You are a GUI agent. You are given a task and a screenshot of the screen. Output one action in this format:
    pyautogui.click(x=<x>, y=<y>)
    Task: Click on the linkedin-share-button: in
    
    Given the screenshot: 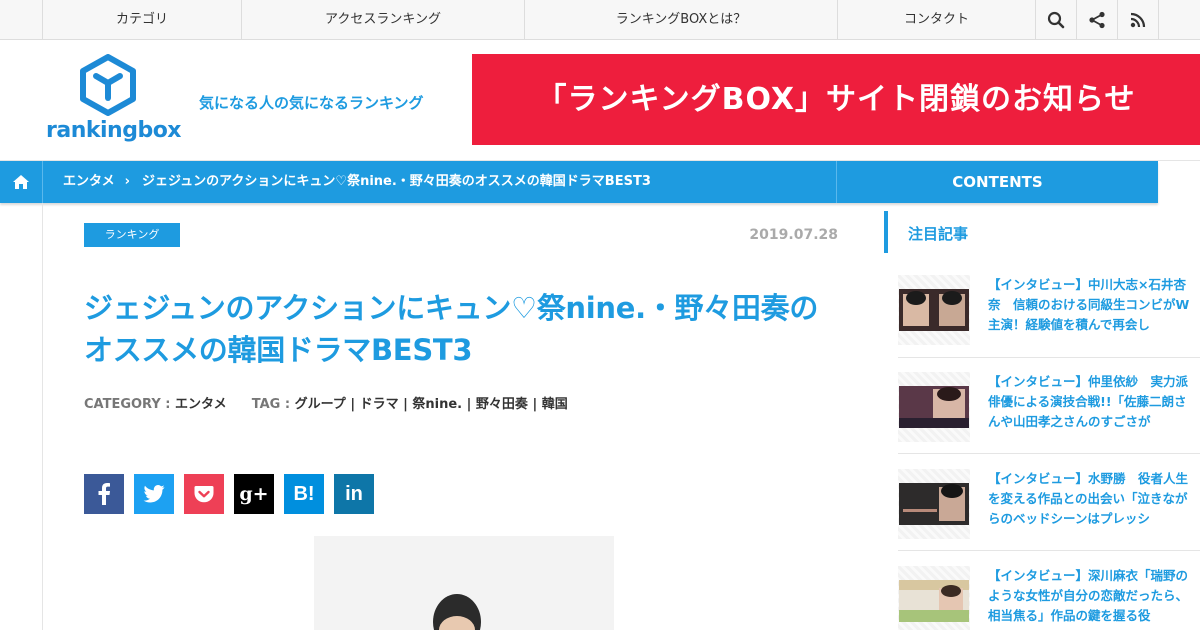 What is the action you would take?
    pyautogui.click(x=354, y=494)
    